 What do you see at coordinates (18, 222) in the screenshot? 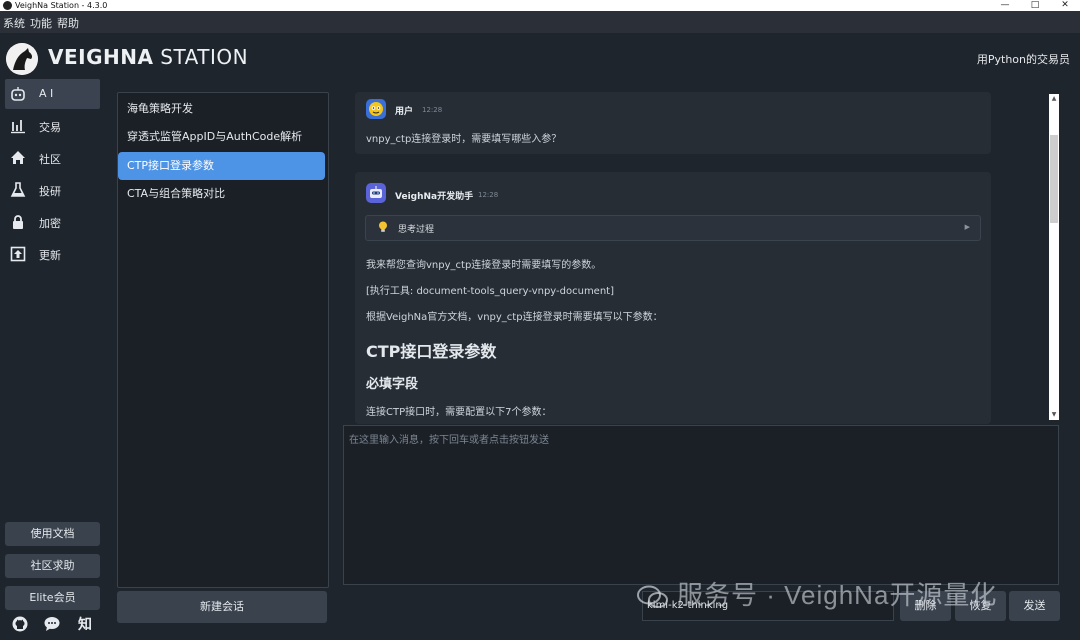
I see `lock-icon` at bounding box center [18, 222].